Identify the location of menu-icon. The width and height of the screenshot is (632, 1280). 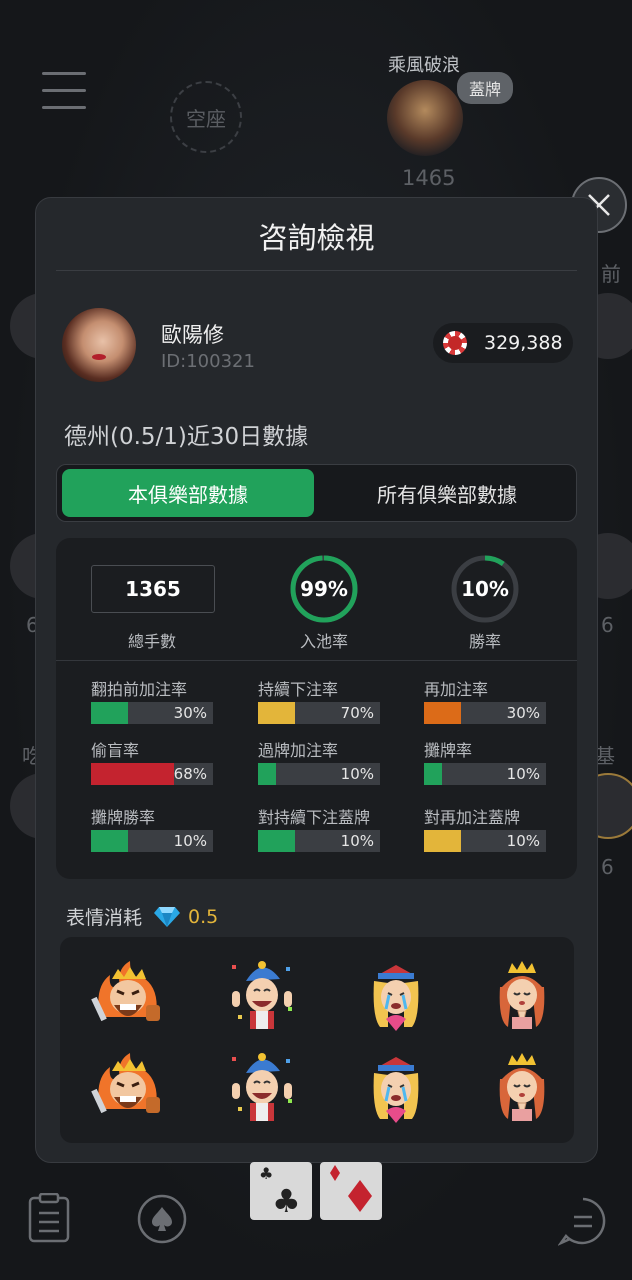
(64, 91).